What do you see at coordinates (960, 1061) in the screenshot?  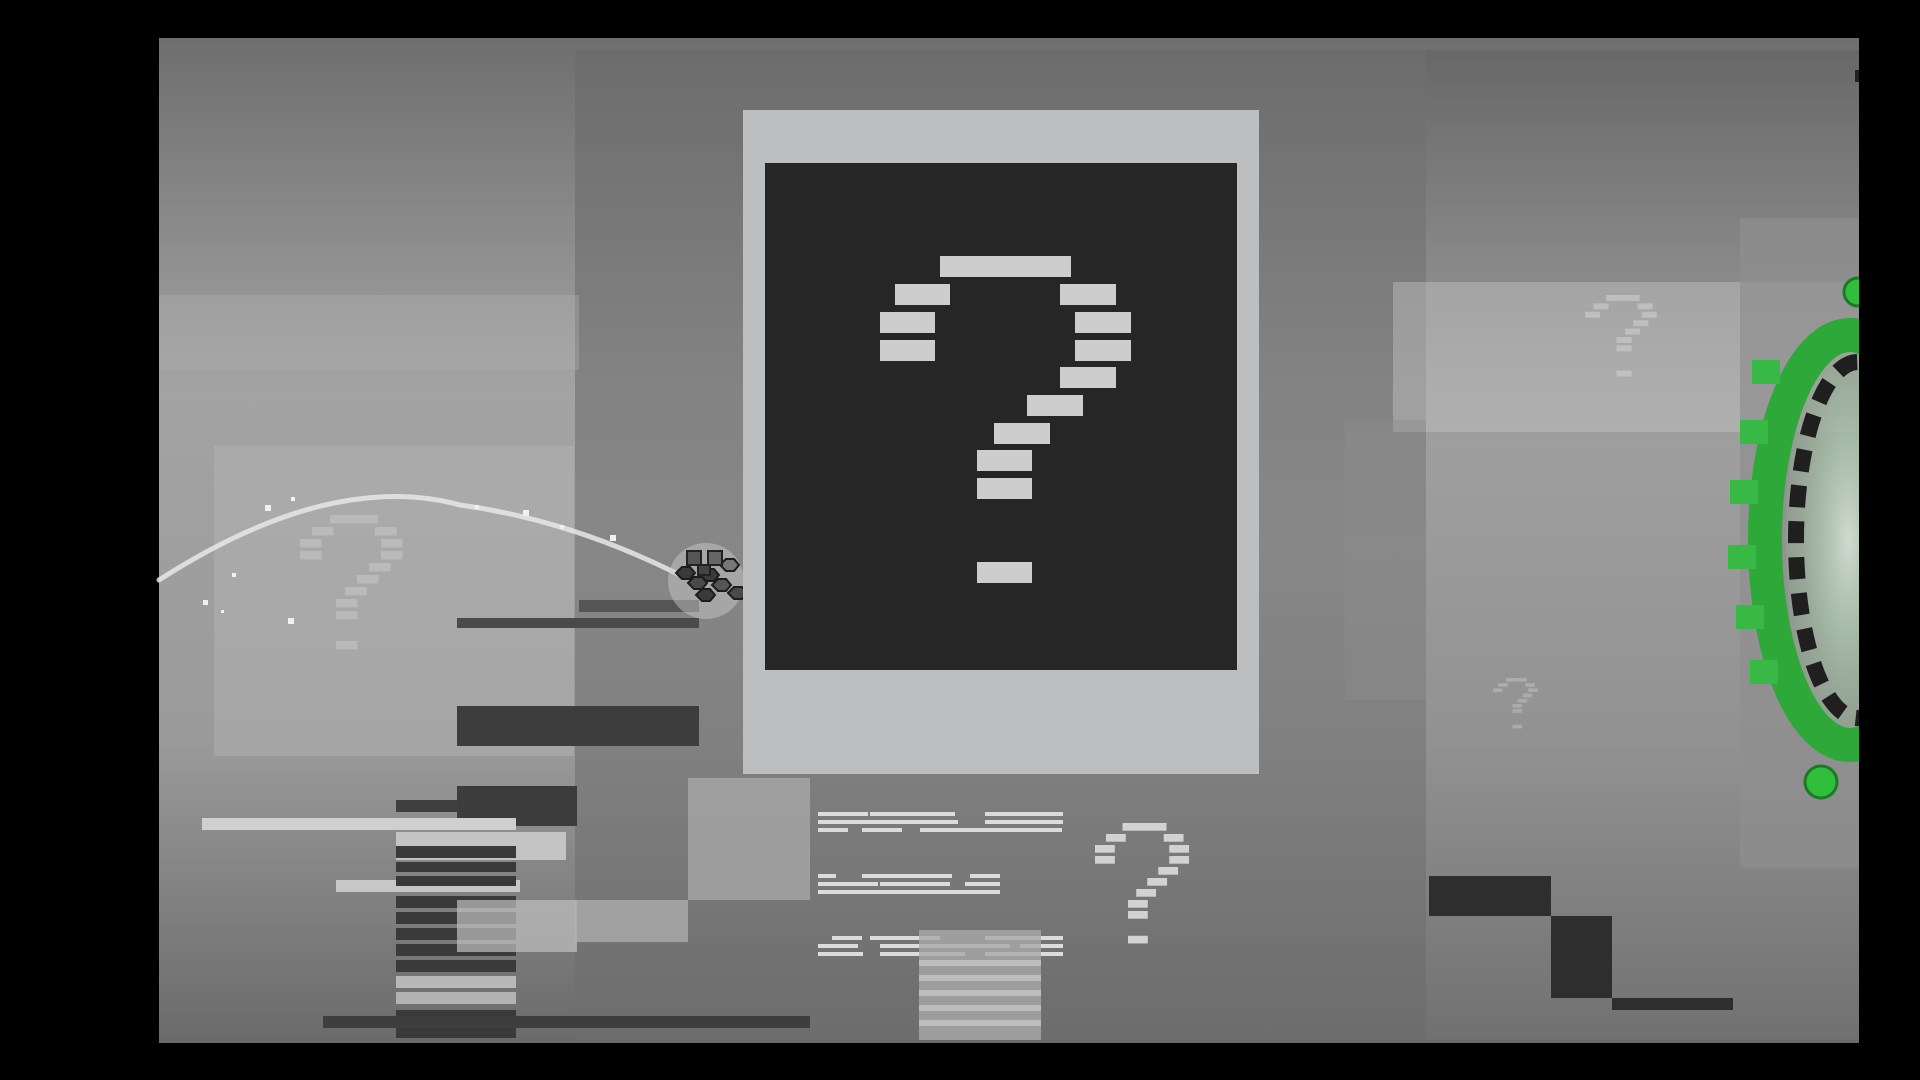 I see `letterbox-bottom` at bounding box center [960, 1061].